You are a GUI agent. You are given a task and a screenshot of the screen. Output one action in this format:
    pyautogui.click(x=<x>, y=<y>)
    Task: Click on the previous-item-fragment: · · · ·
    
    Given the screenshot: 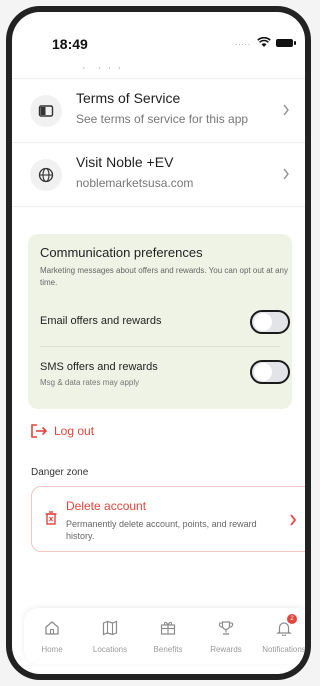 What is the action you would take?
    pyautogui.click(x=102, y=68)
    